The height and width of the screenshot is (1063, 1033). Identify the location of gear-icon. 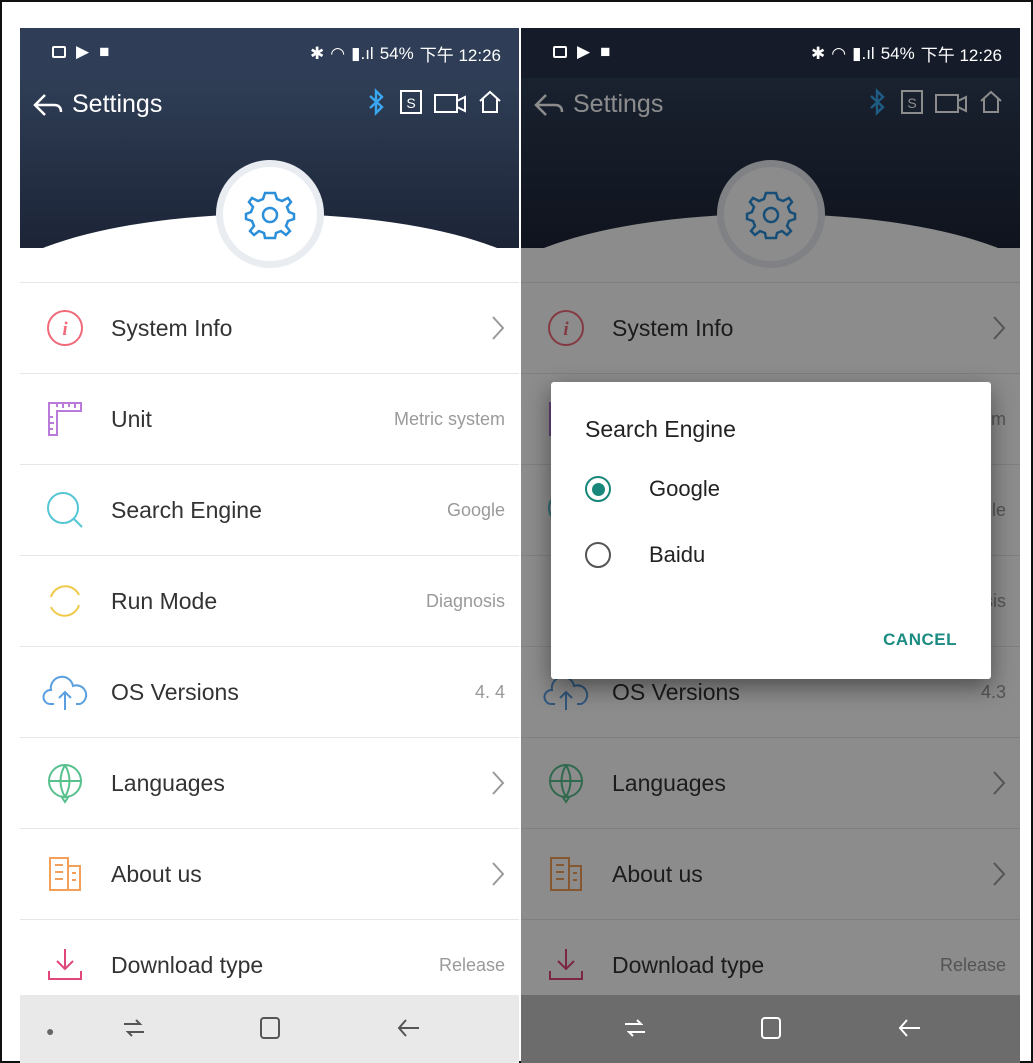
(270, 215).